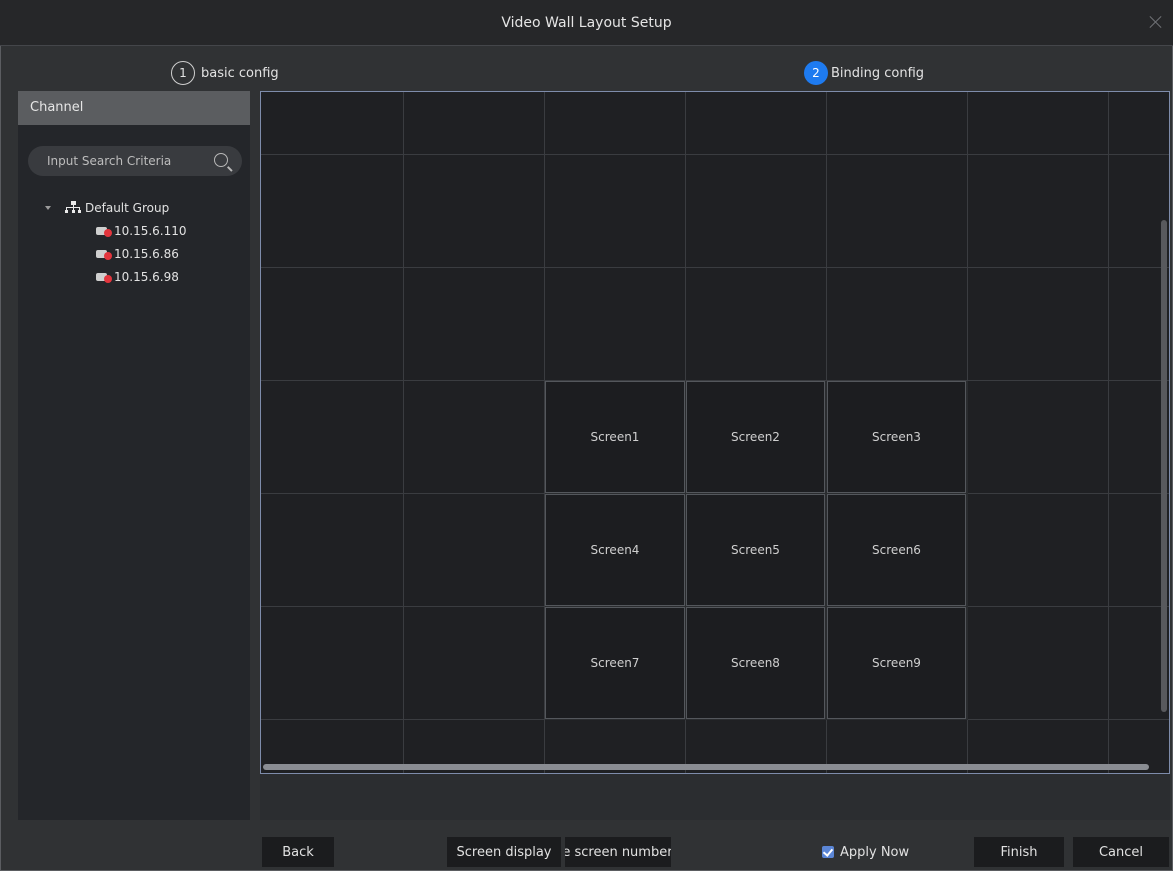 The height and width of the screenshot is (871, 1173). Describe the element at coordinates (298, 852) in the screenshot. I see `back-button: Back` at that location.